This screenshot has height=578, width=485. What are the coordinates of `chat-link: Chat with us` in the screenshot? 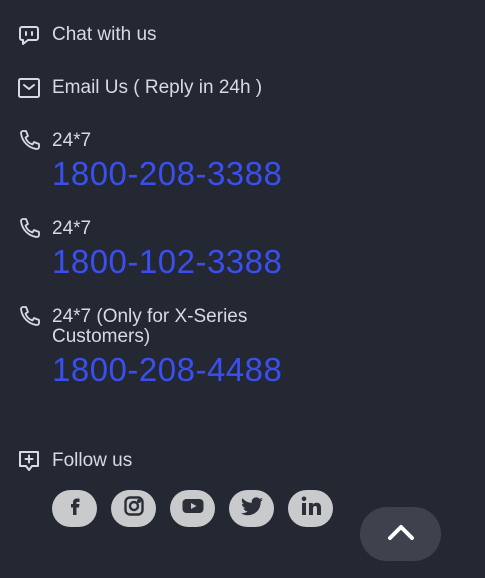 It's located at (86, 35).